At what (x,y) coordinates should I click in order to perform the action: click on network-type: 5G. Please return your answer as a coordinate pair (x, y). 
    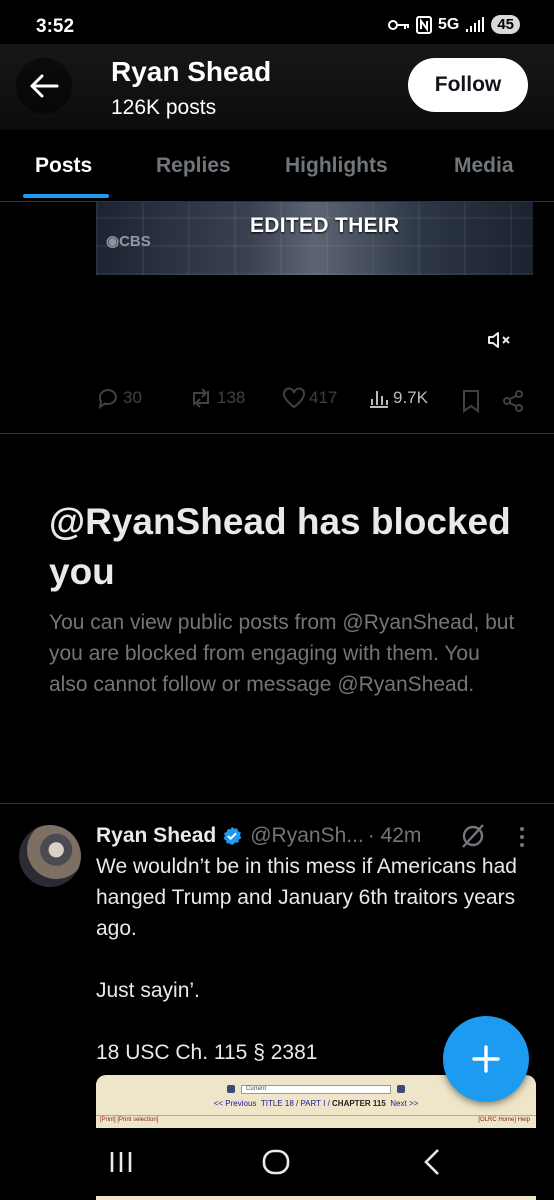
    Looking at the image, I should click on (448, 24).